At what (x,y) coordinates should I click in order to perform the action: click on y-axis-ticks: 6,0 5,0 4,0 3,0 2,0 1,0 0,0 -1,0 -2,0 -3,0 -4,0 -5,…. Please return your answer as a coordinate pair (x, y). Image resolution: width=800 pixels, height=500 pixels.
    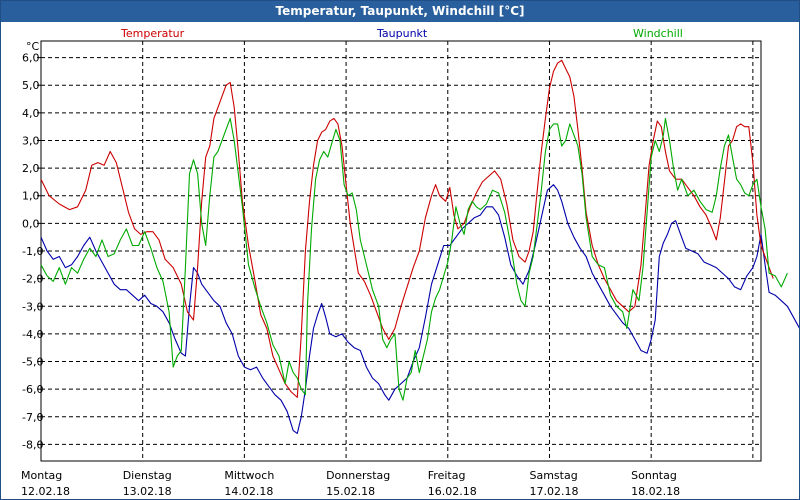
    Looking at the image, I should click on (32, 252).